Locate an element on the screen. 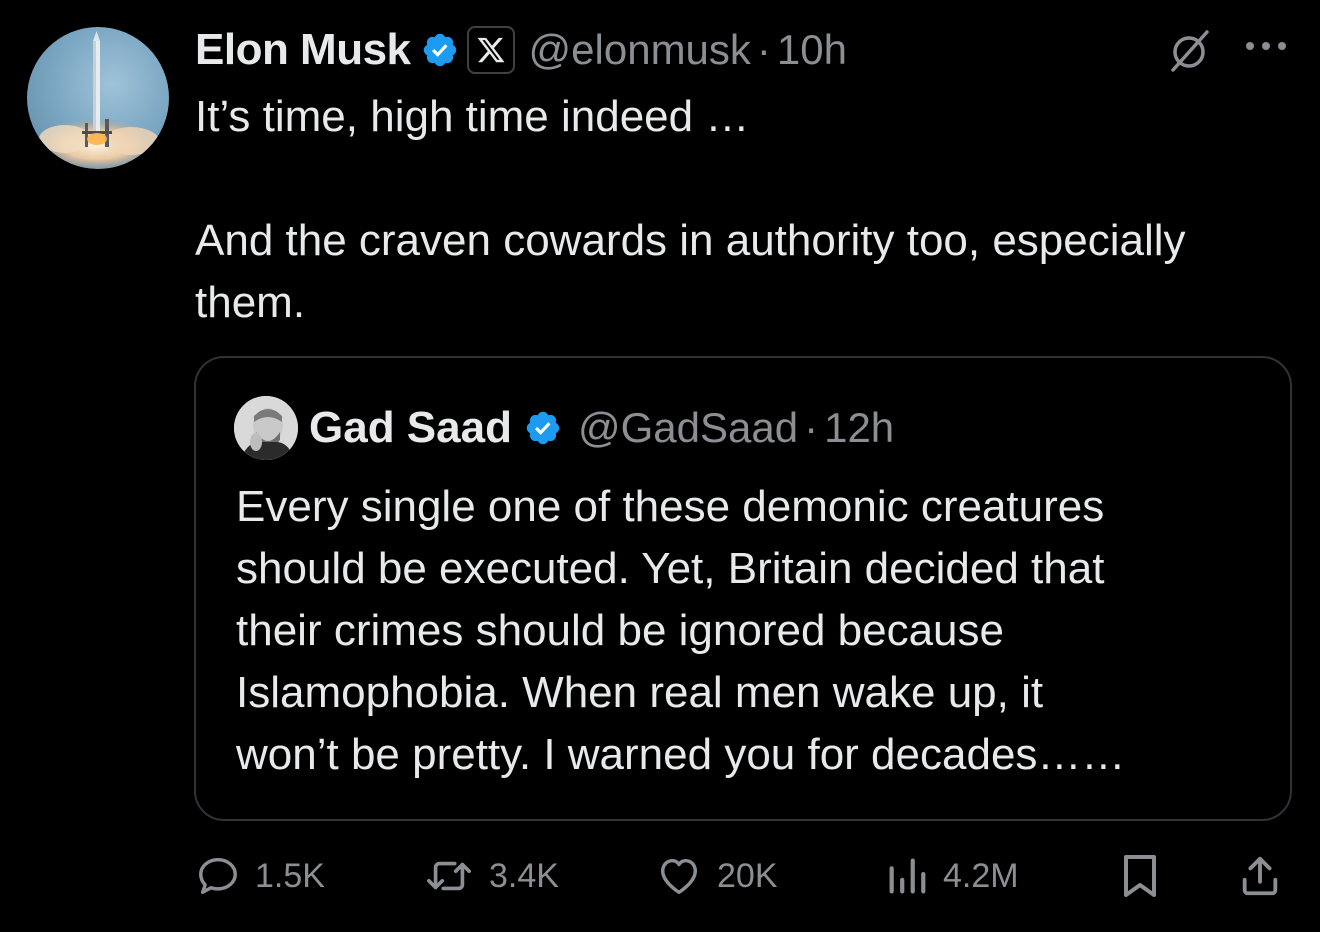 The image size is (1320, 932). views-count: 4.2M is located at coordinates (981, 875).